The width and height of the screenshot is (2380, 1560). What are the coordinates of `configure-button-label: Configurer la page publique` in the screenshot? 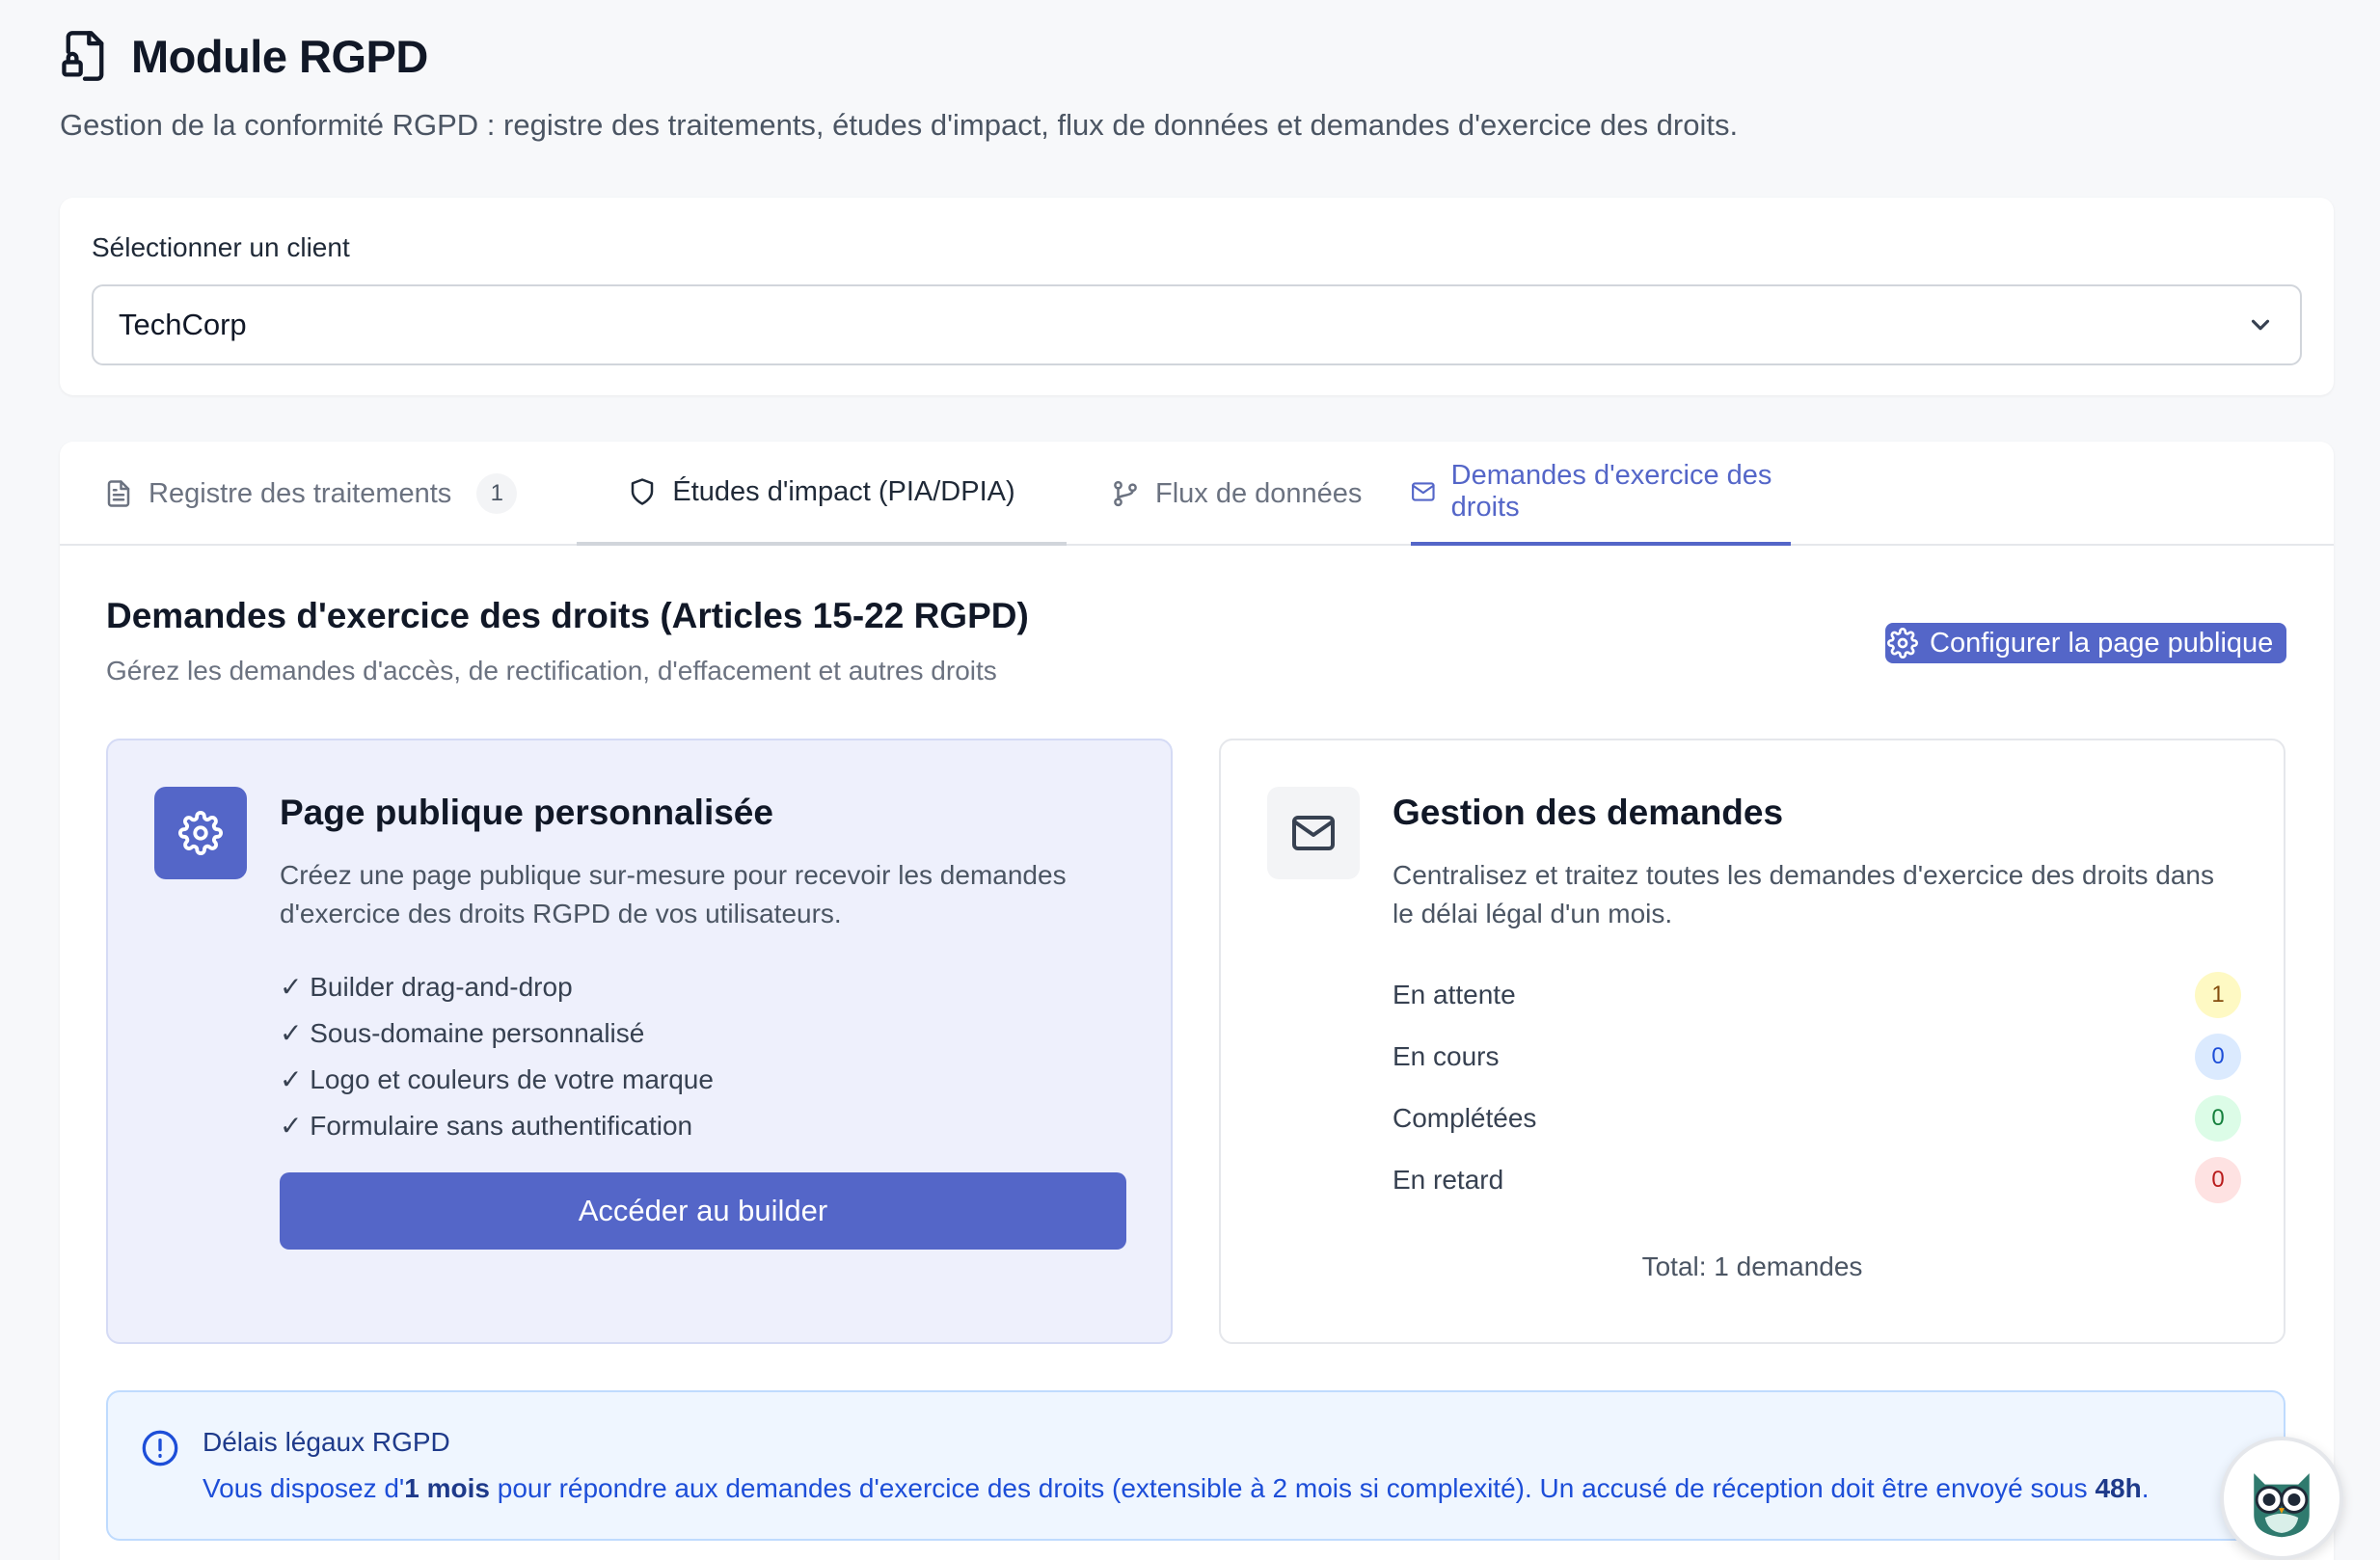 It's located at (2102, 643).